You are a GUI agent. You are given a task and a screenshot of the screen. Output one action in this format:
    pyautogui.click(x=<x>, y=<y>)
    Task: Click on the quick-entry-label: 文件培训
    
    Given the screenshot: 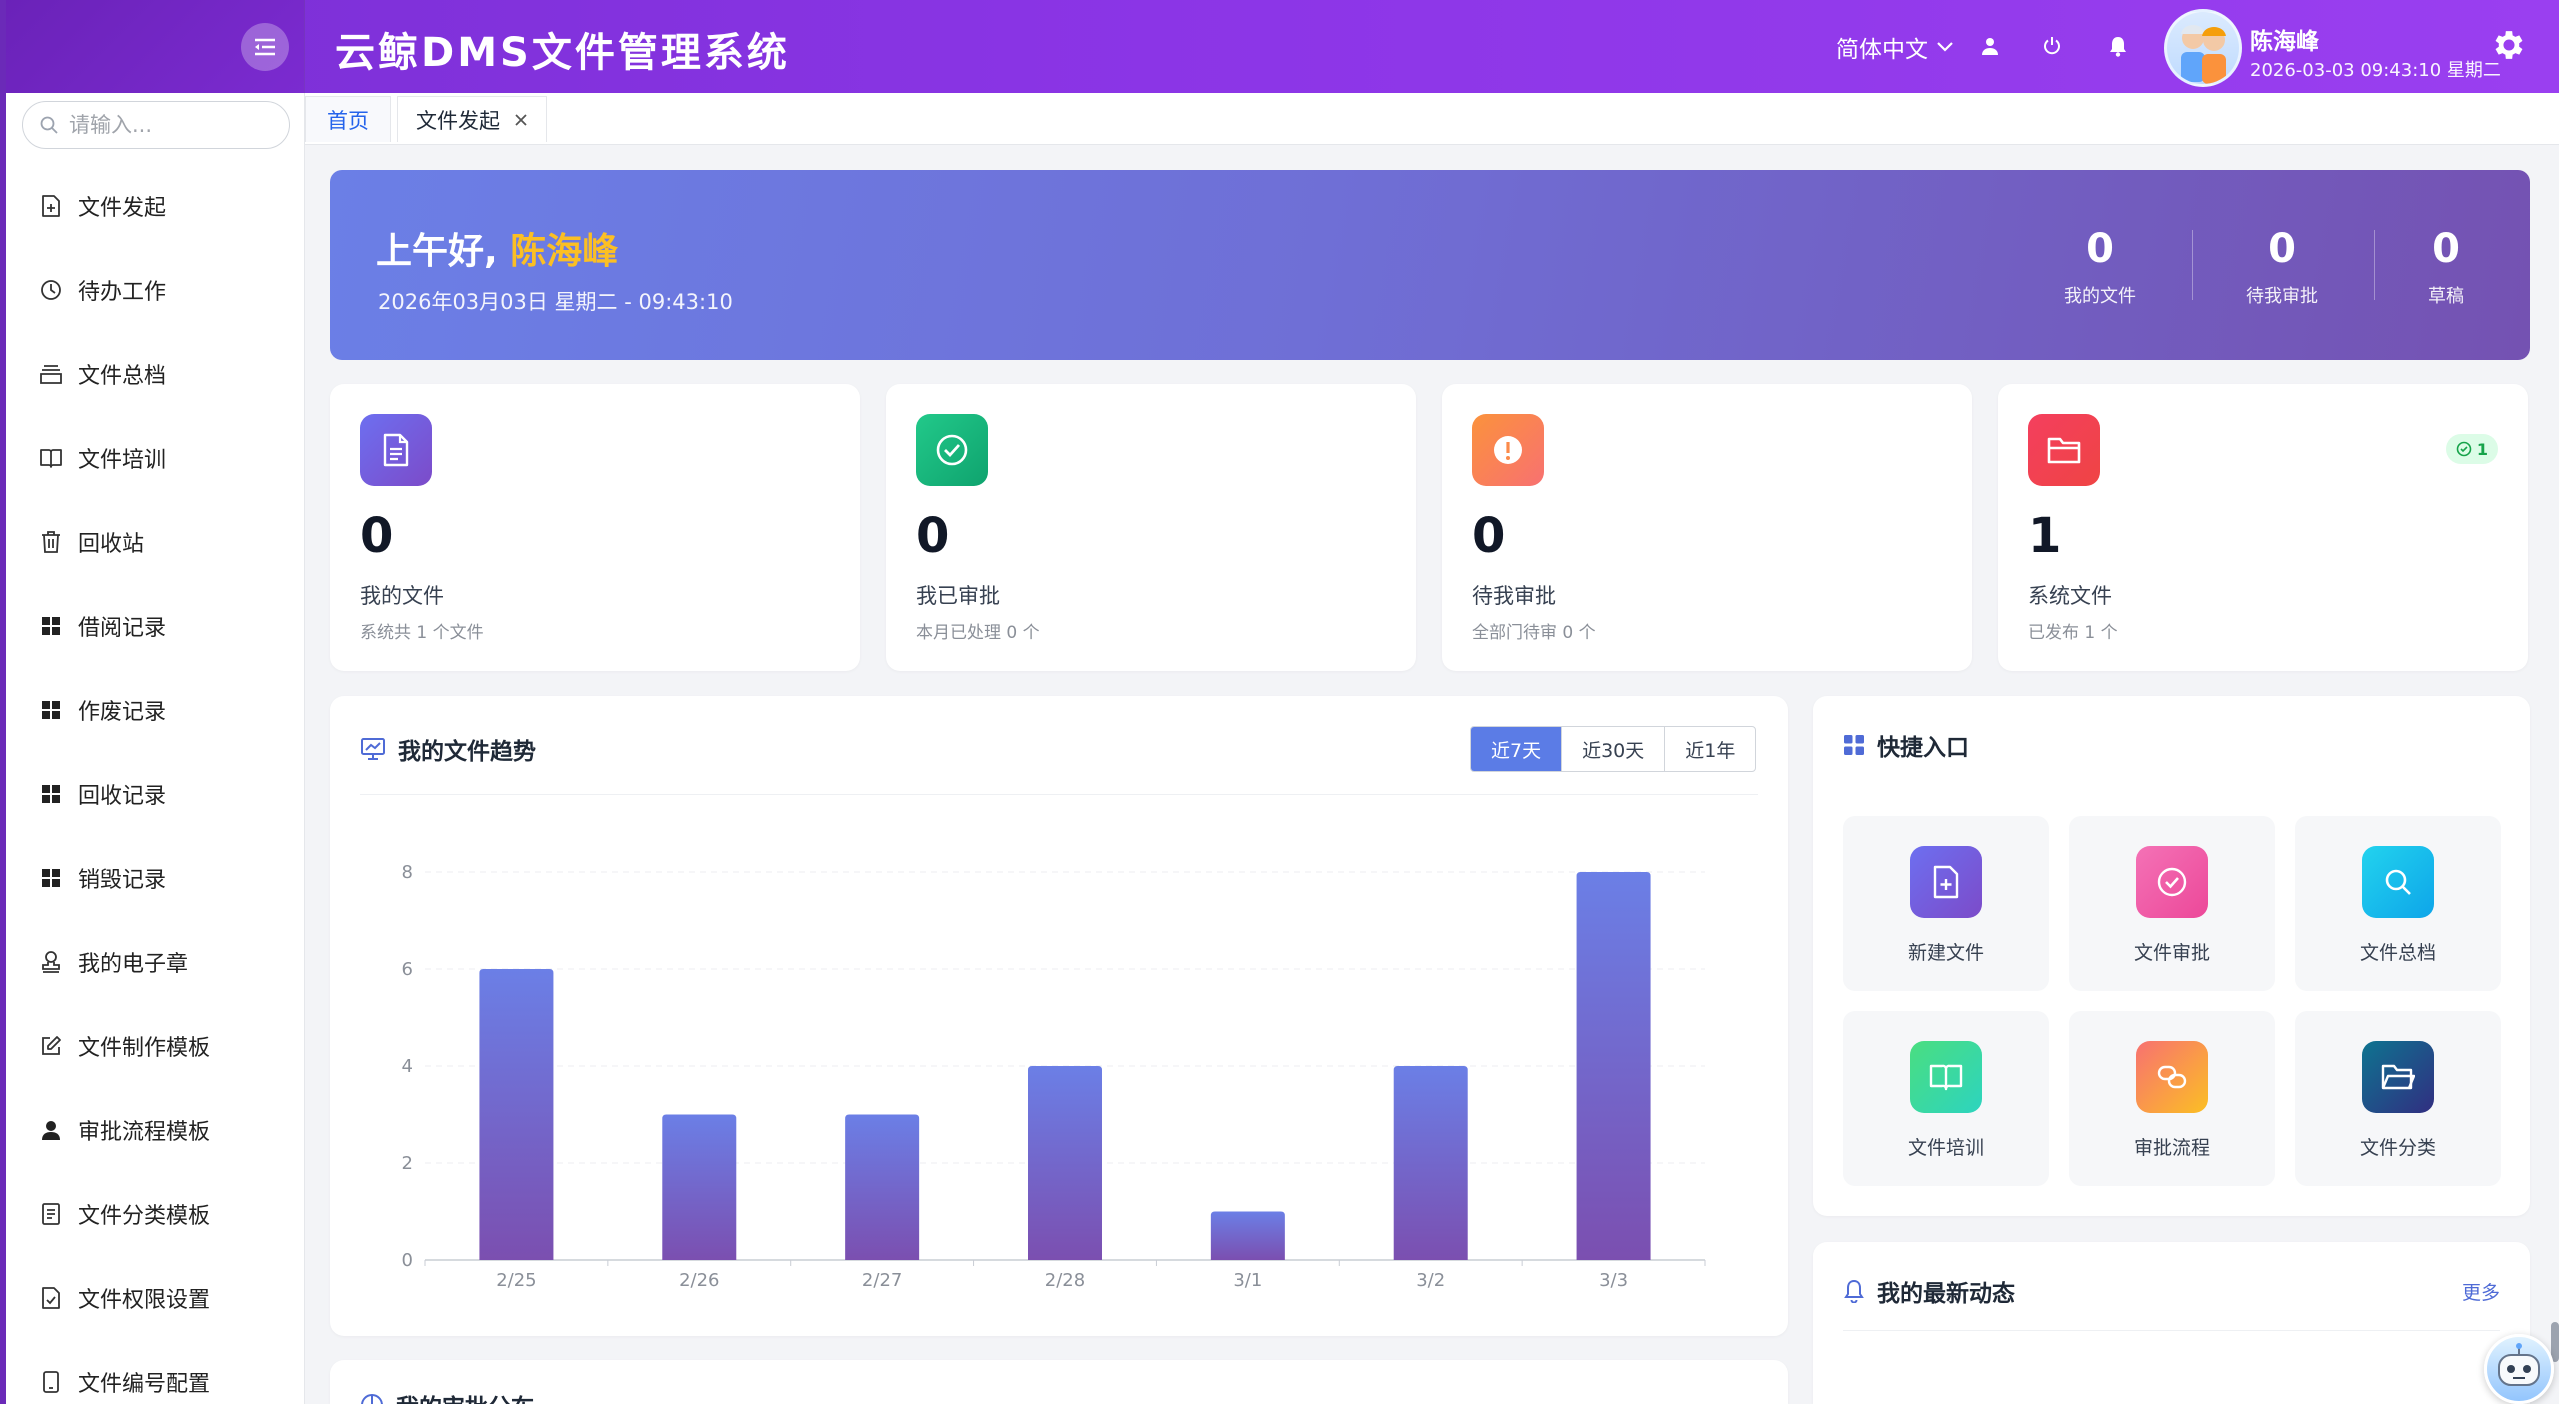 What is the action you would take?
    pyautogui.click(x=1945, y=1148)
    